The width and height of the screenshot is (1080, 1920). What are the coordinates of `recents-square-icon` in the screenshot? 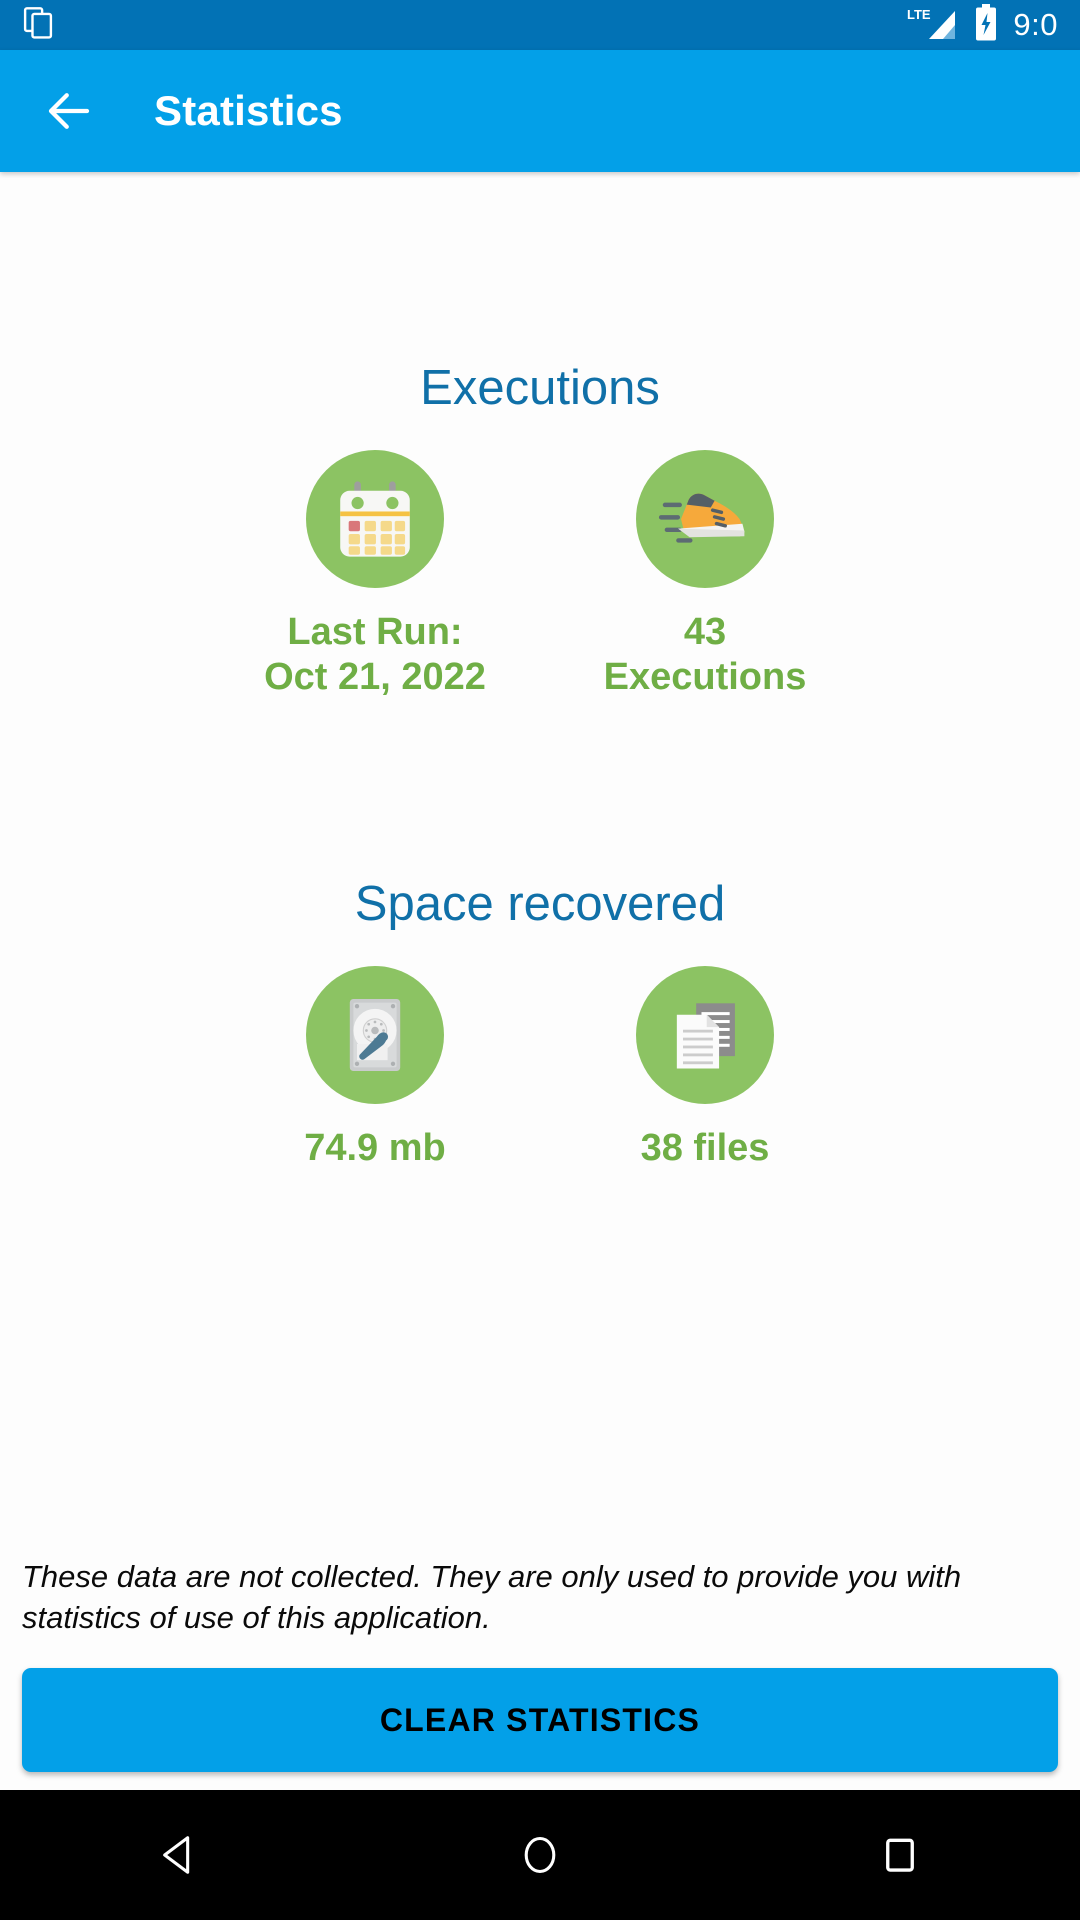 It's located at (900, 1855).